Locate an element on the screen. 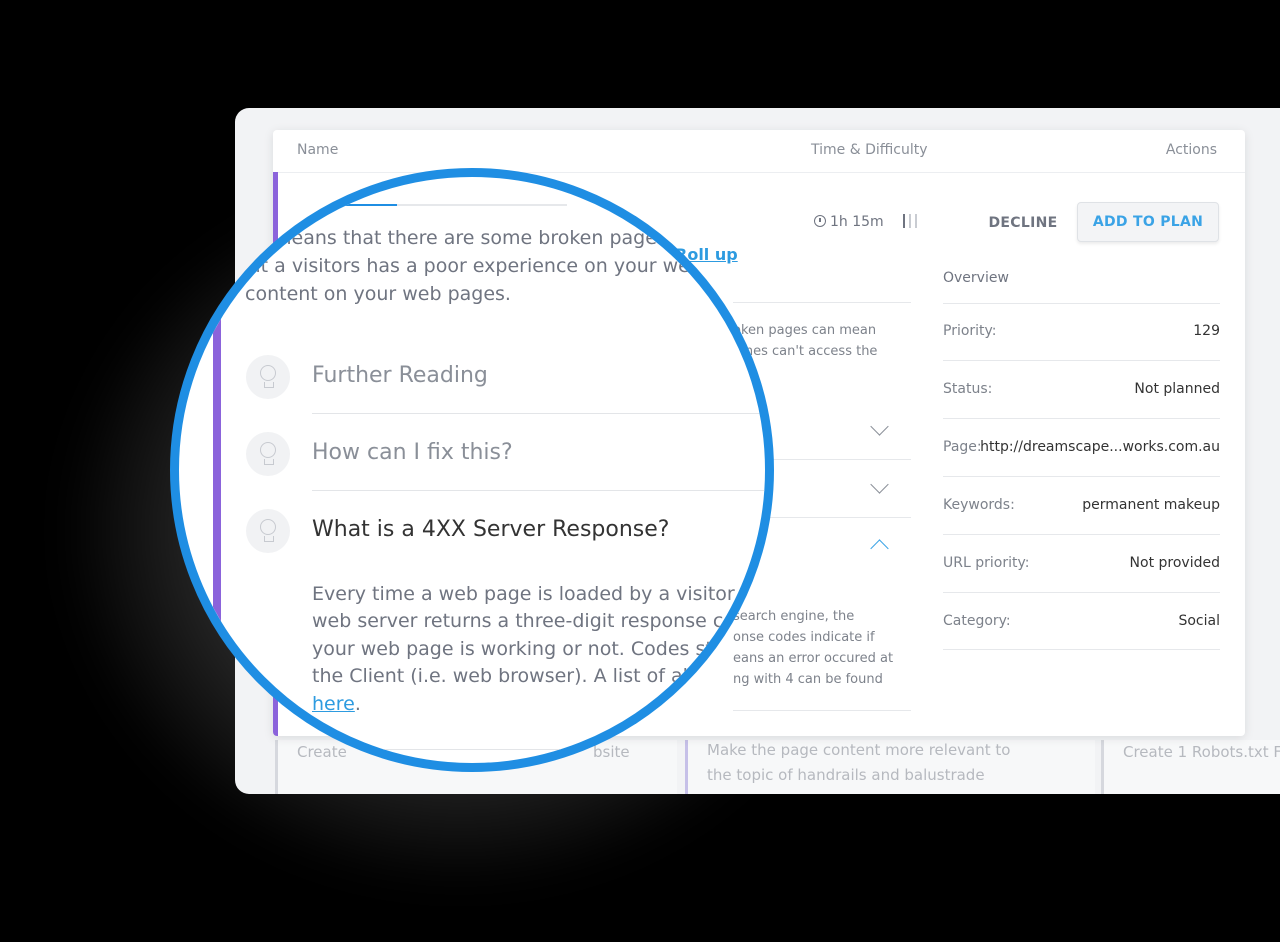  overview-value: Not planned is located at coordinates (1177, 389).